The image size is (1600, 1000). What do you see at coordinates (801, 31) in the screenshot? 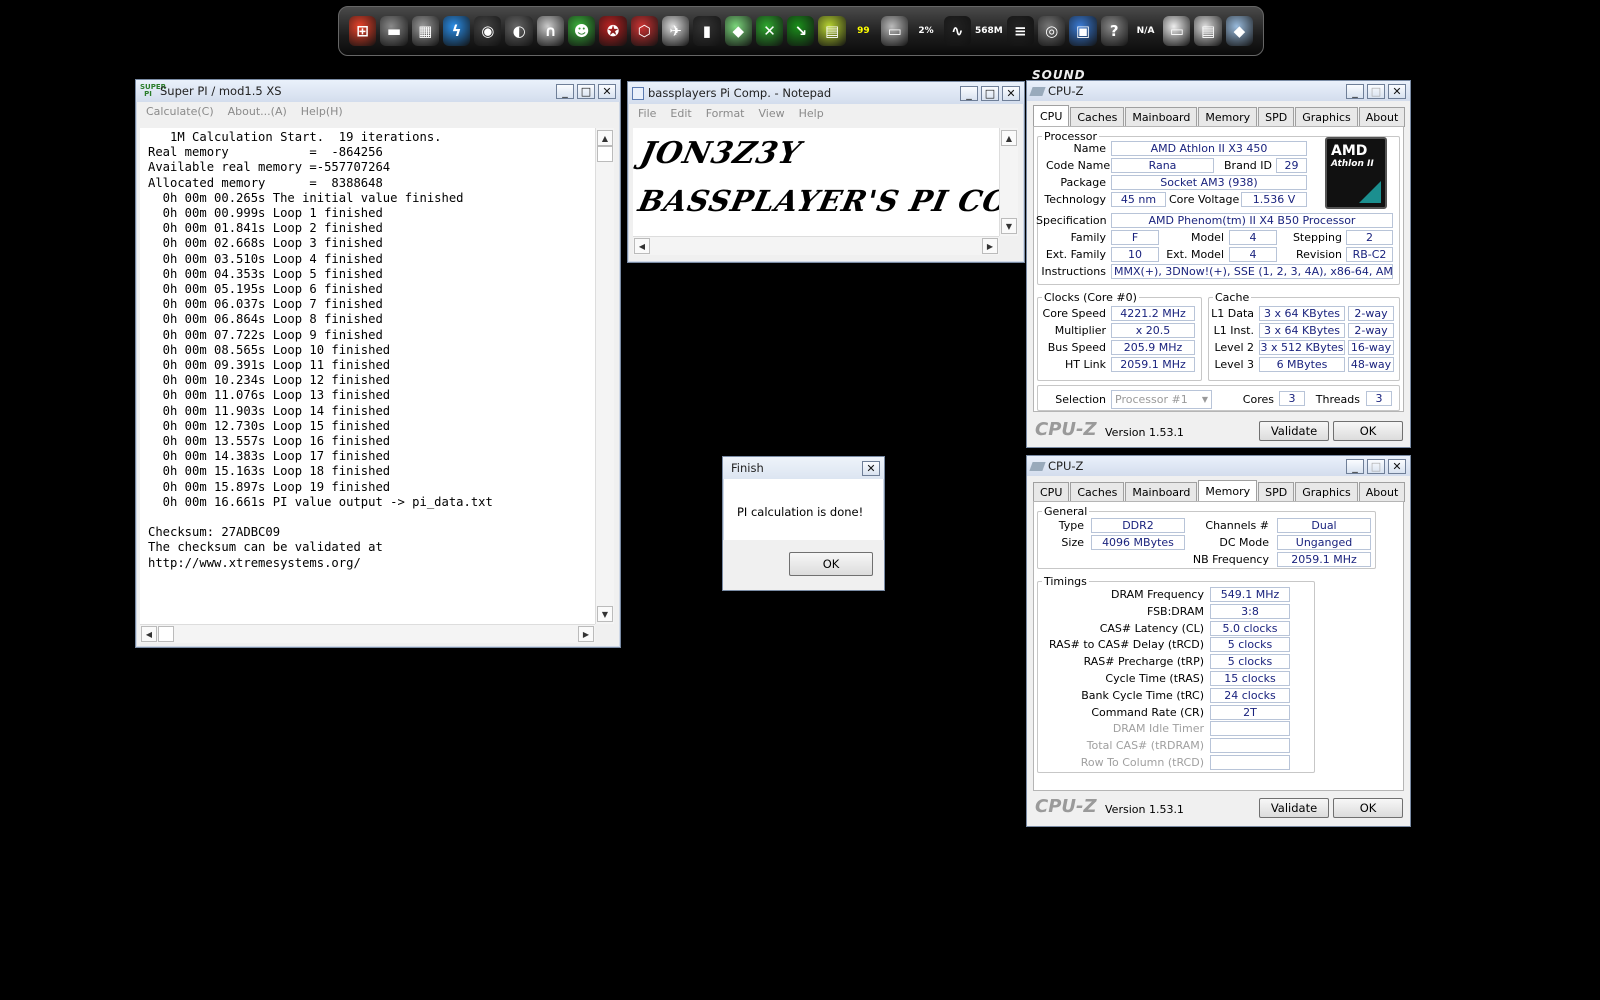
I see `arrow-icon: ↘` at bounding box center [801, 31].